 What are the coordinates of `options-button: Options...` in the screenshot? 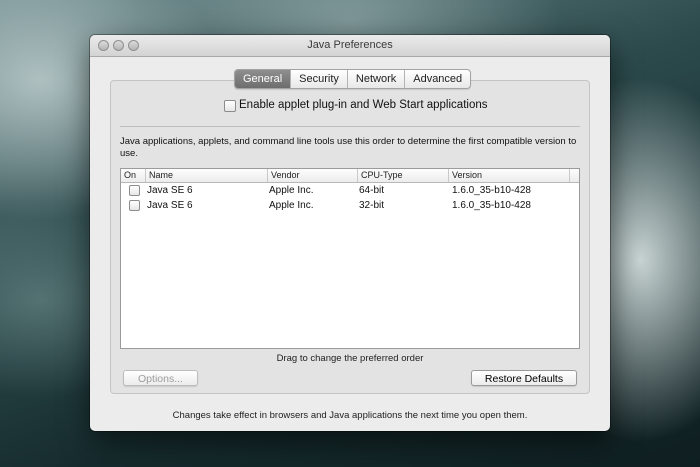 It's located at (160, 378).